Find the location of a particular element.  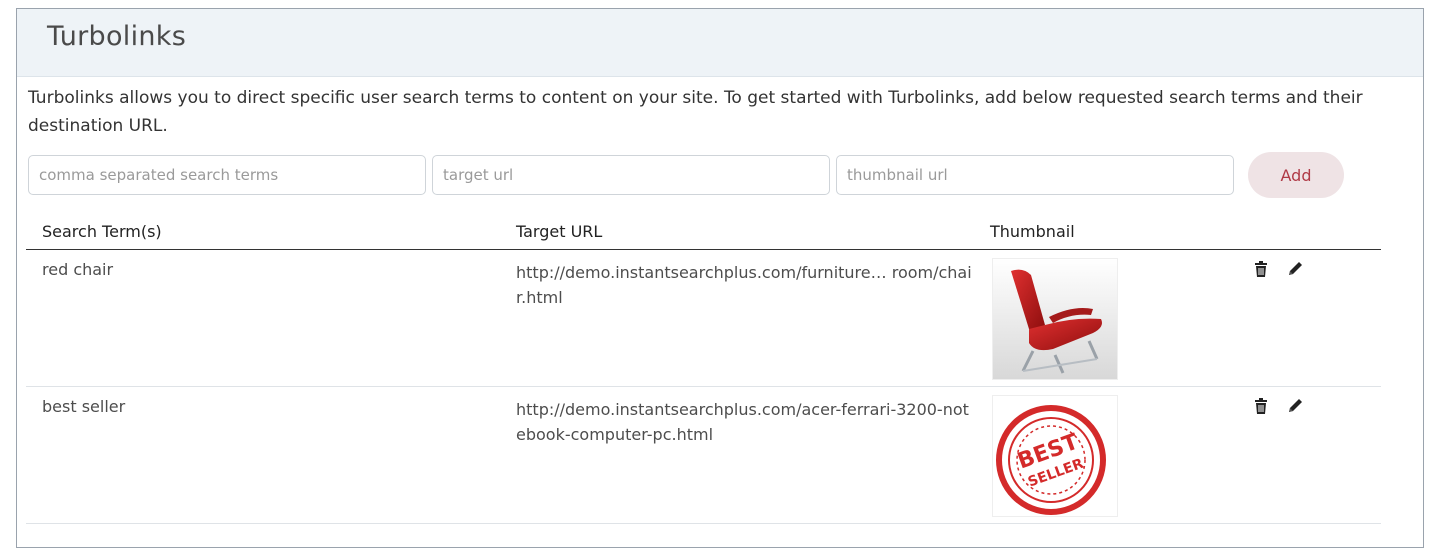

header-thumbnail: Thumbnail is located at coordinates (1032, 231).